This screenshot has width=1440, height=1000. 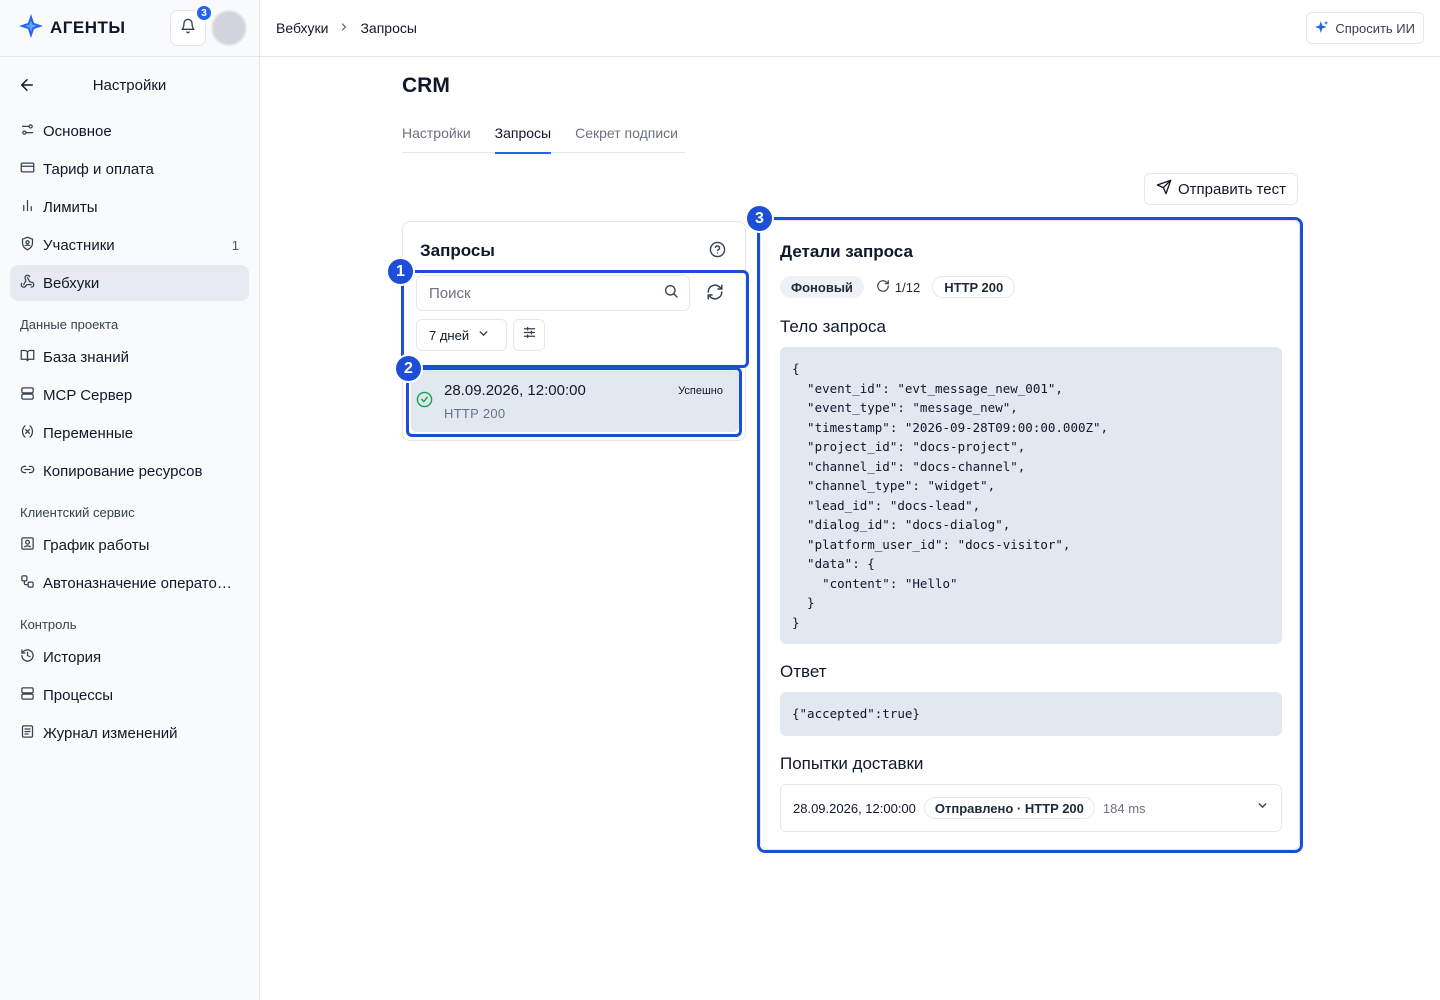 I want to click on chevron-right-icon, so click(x=344, y=28).